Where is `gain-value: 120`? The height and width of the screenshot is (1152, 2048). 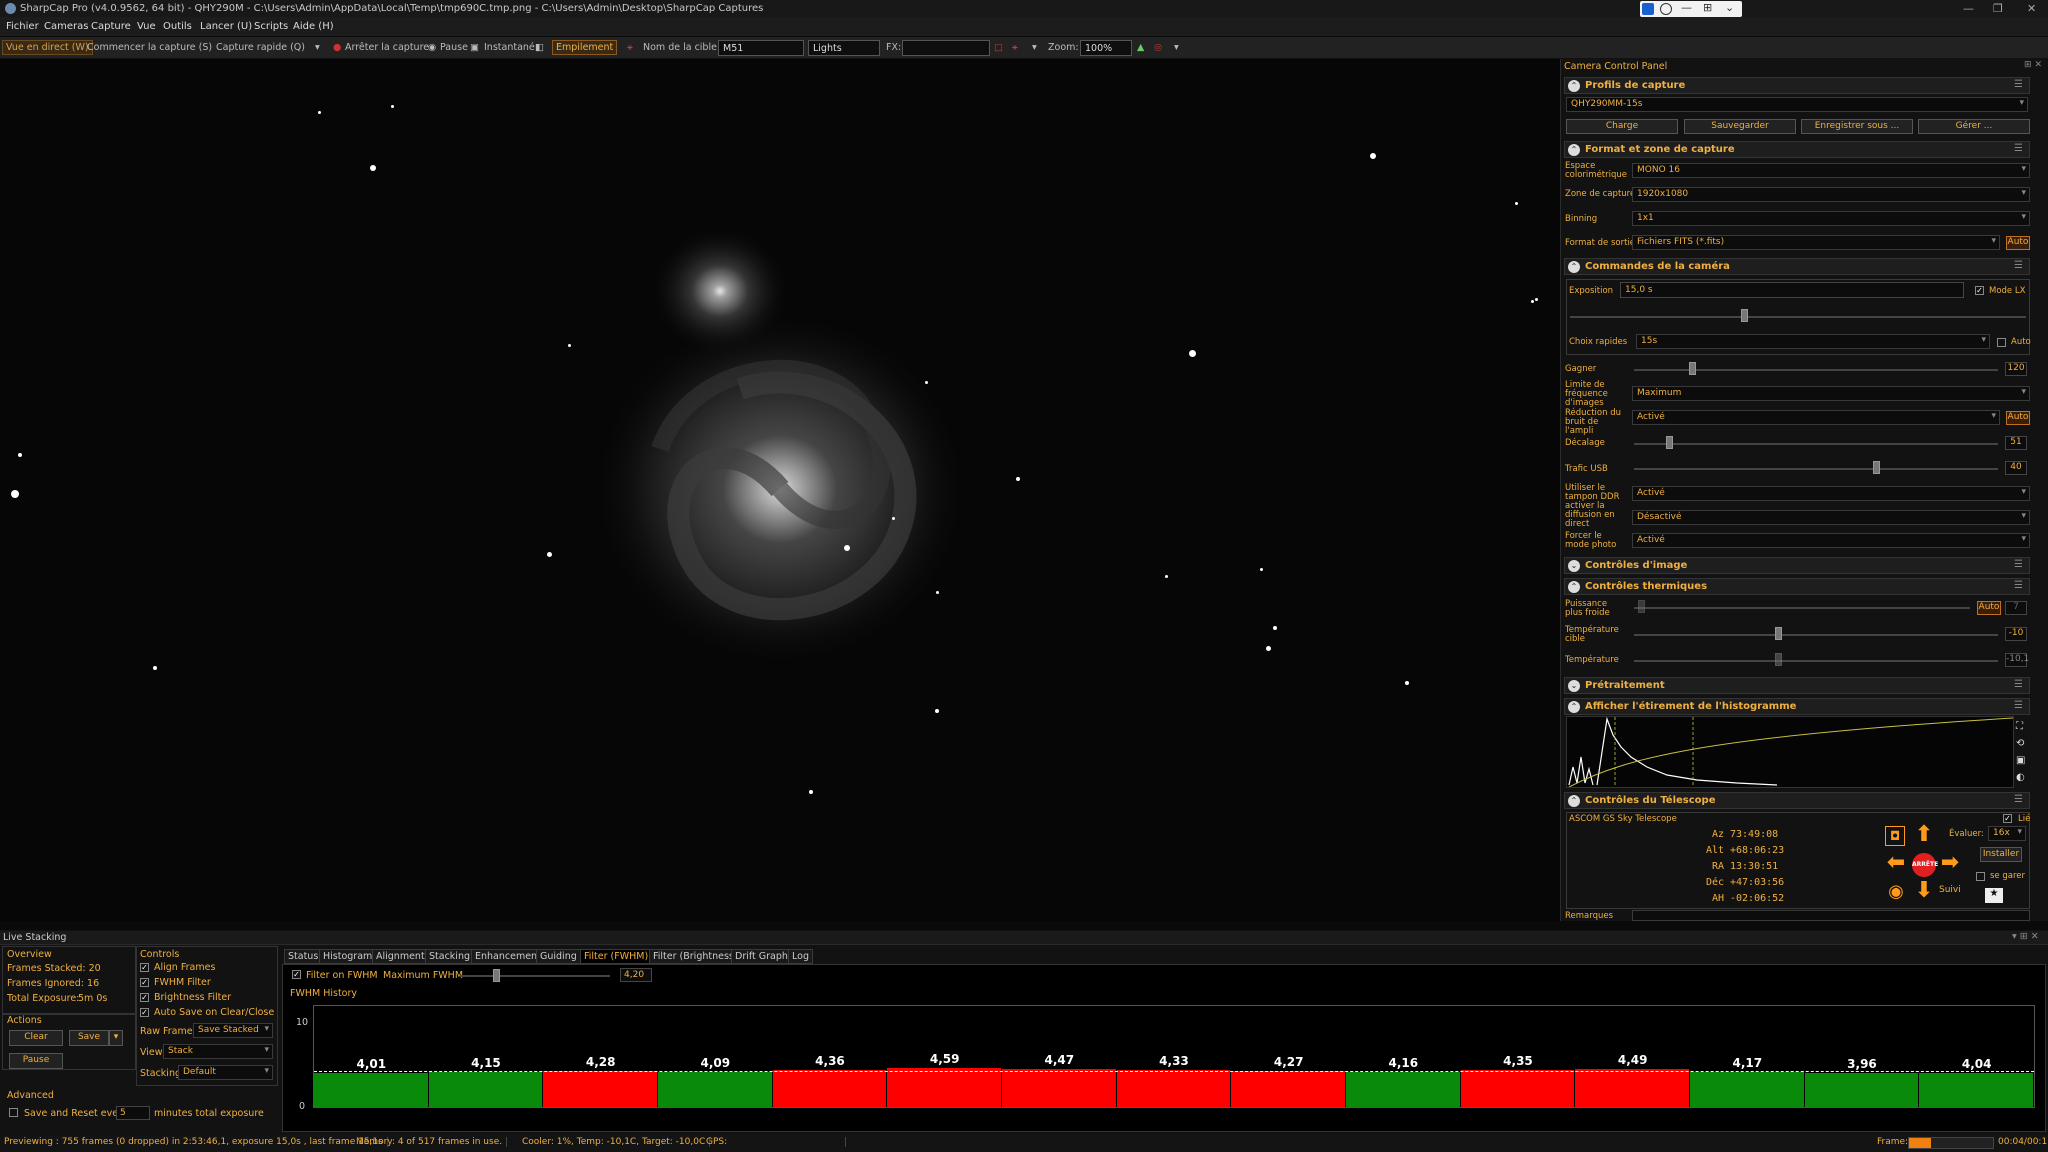
gain-value: 120 is located at coordinates (2016, 369).